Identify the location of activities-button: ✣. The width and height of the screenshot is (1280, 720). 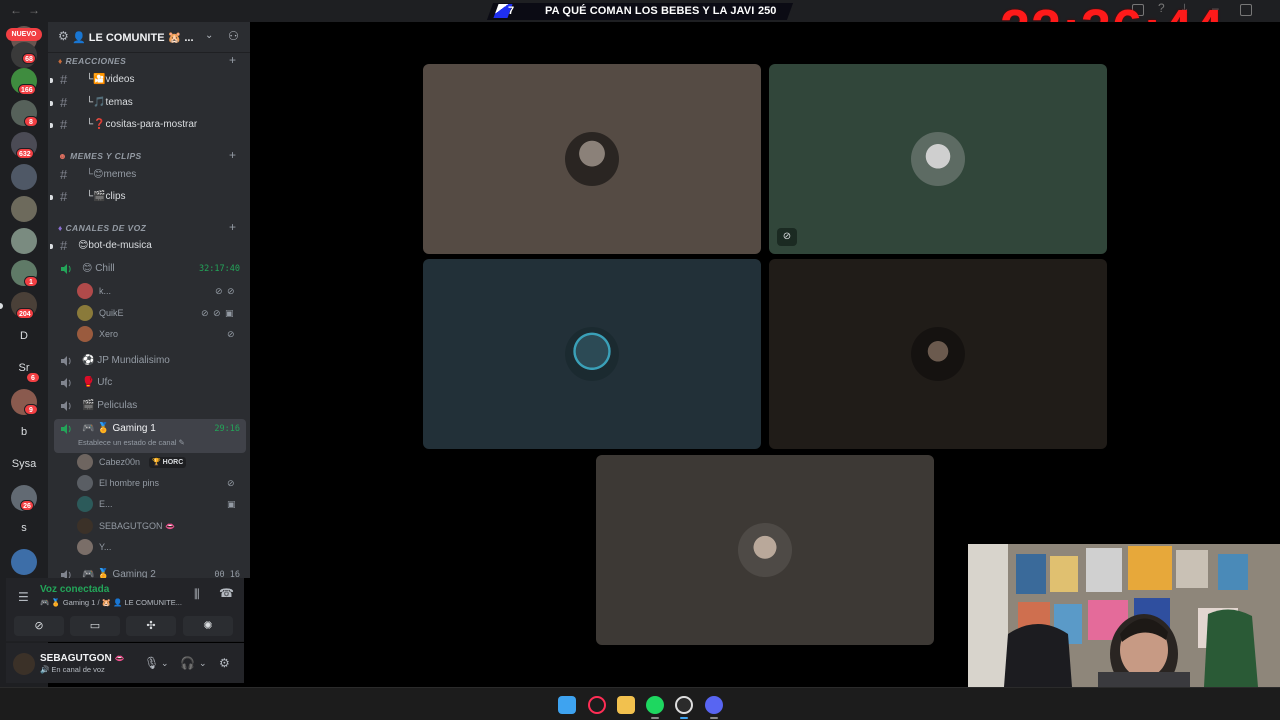
(151, 626).